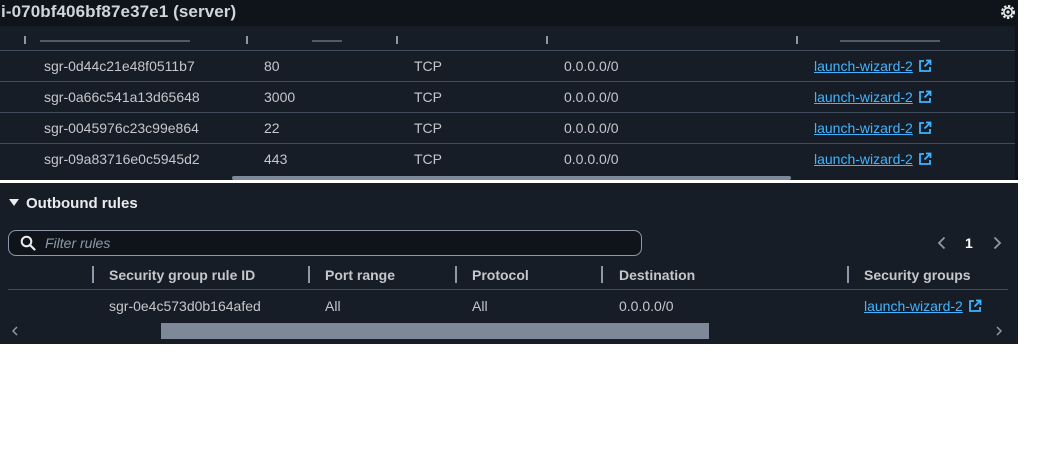 Image resolution: width=1051 pixels, height=460 pixels. What do you see at coordinates (507, 38) in the screenshot?
I see `inbound-table-header` at bounding box center [507, 38].